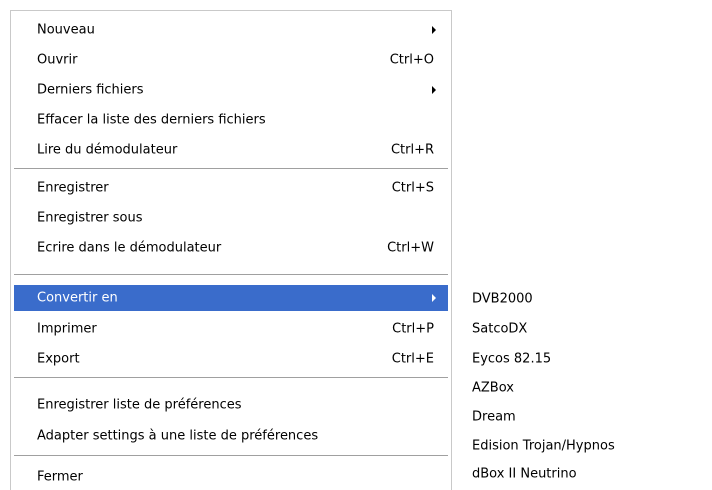 This screenshot has height=490, width=712. Describe the element at coordinates (231, 30) in the screenshot. I see `menu-item-nouveau: Nouveau` at that location.